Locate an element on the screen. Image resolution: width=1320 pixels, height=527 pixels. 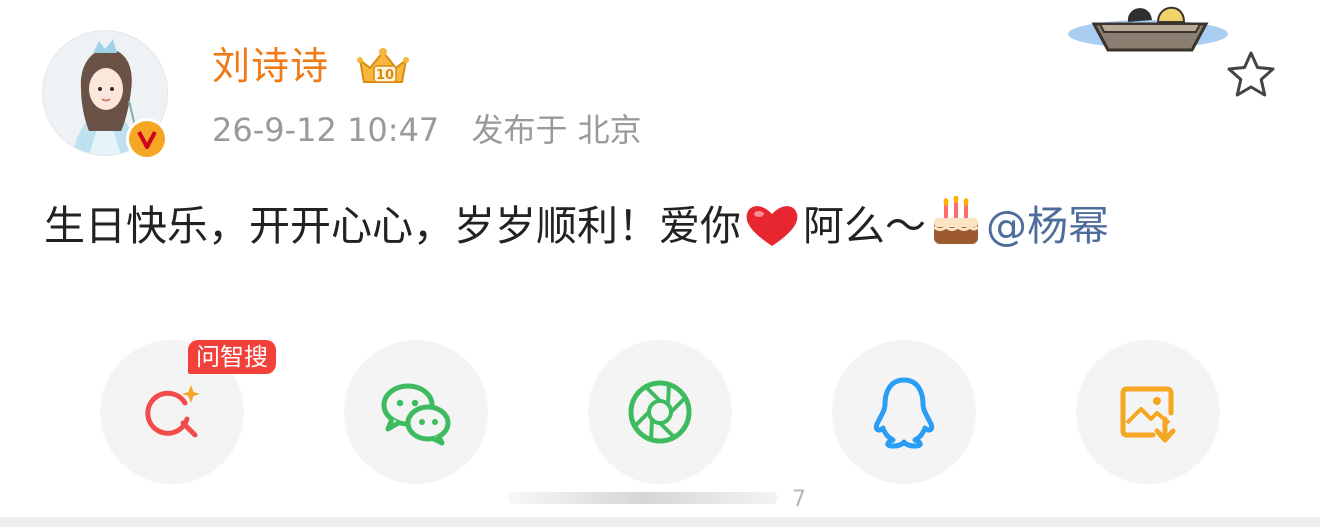
moments-share-button is located at coordinates (660, 412).